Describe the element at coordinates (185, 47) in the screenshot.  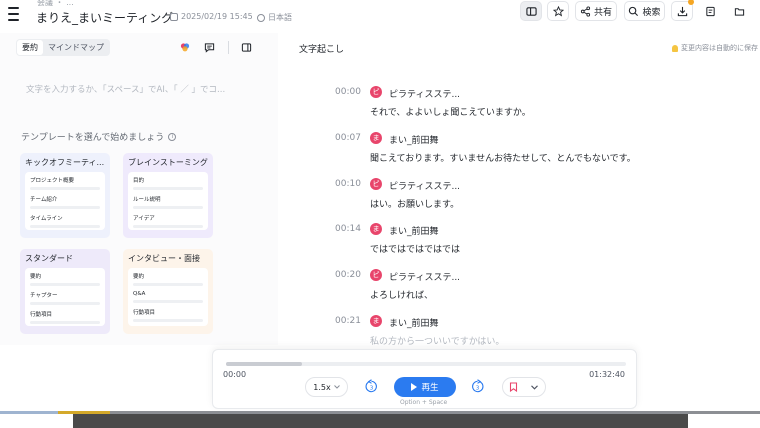
I see `ai-color-icon` at that location.